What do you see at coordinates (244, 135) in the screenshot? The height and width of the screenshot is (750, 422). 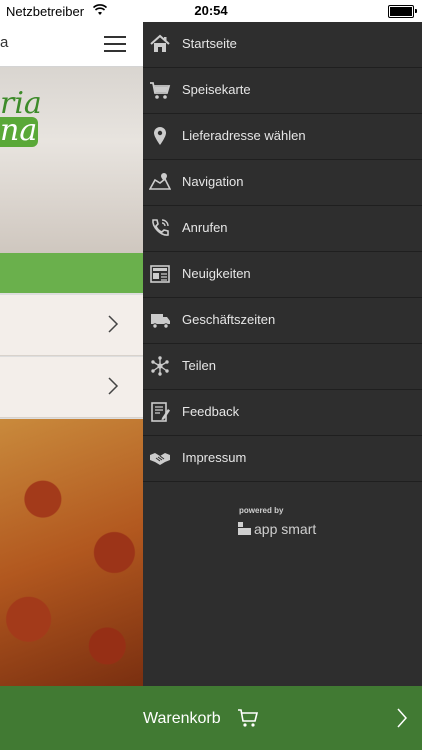 I see `menu-item-label: Lieferadresse wählen` at bounding box center [244, 135].